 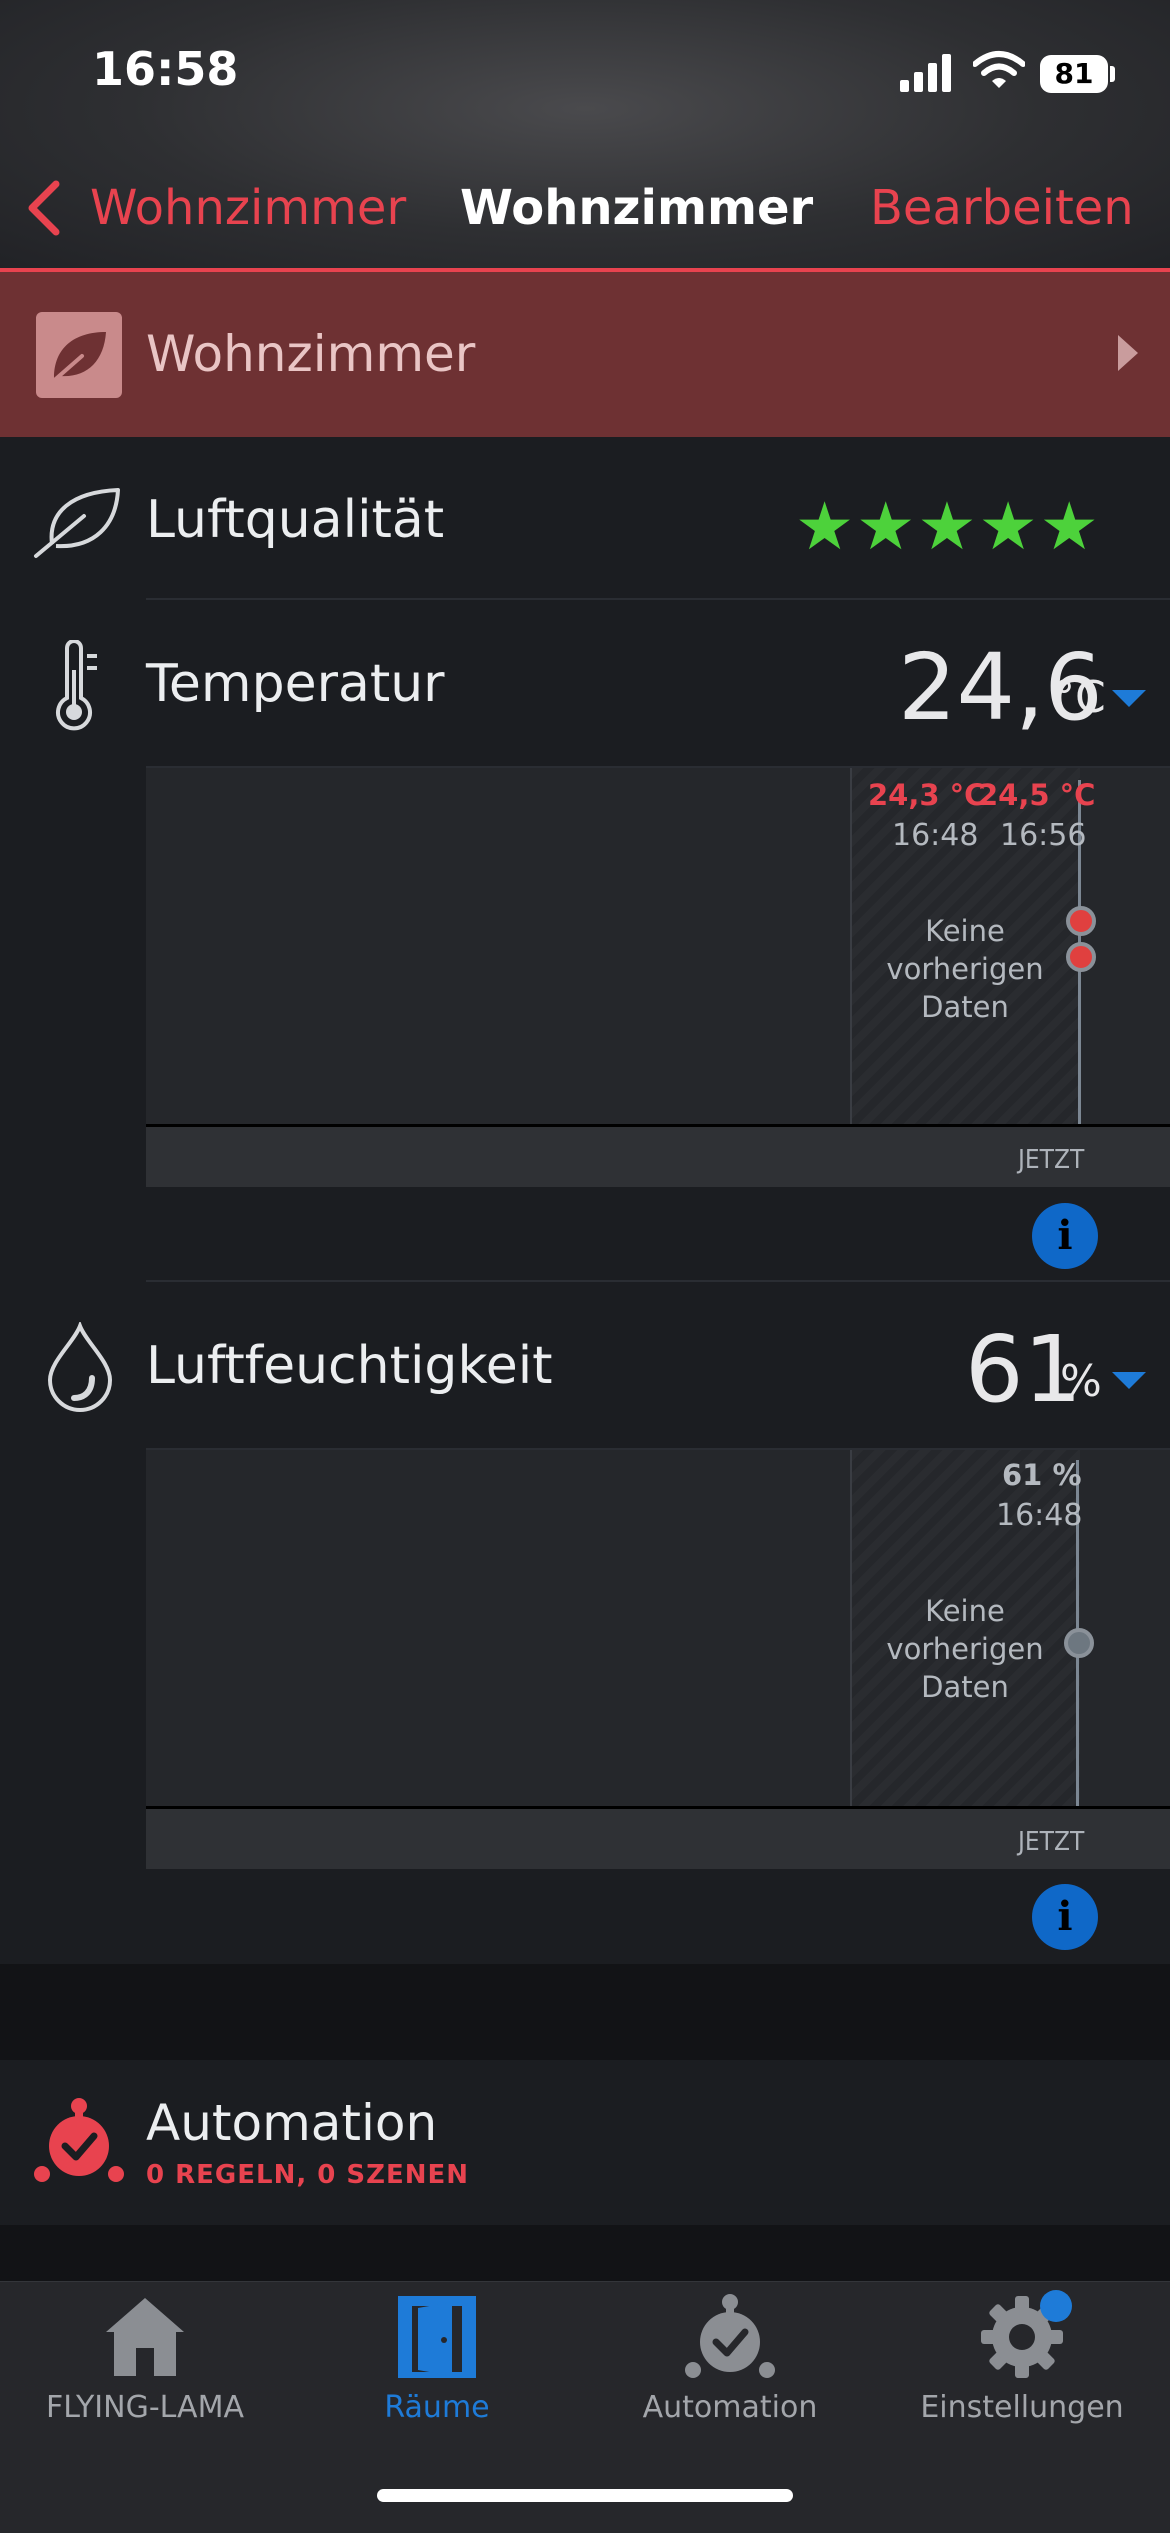 What do you see at coordinates (144, 2407) in the screenshot?
I see `tab-home-label: FLYING-LAMA` at bounding box center [144, 2407].